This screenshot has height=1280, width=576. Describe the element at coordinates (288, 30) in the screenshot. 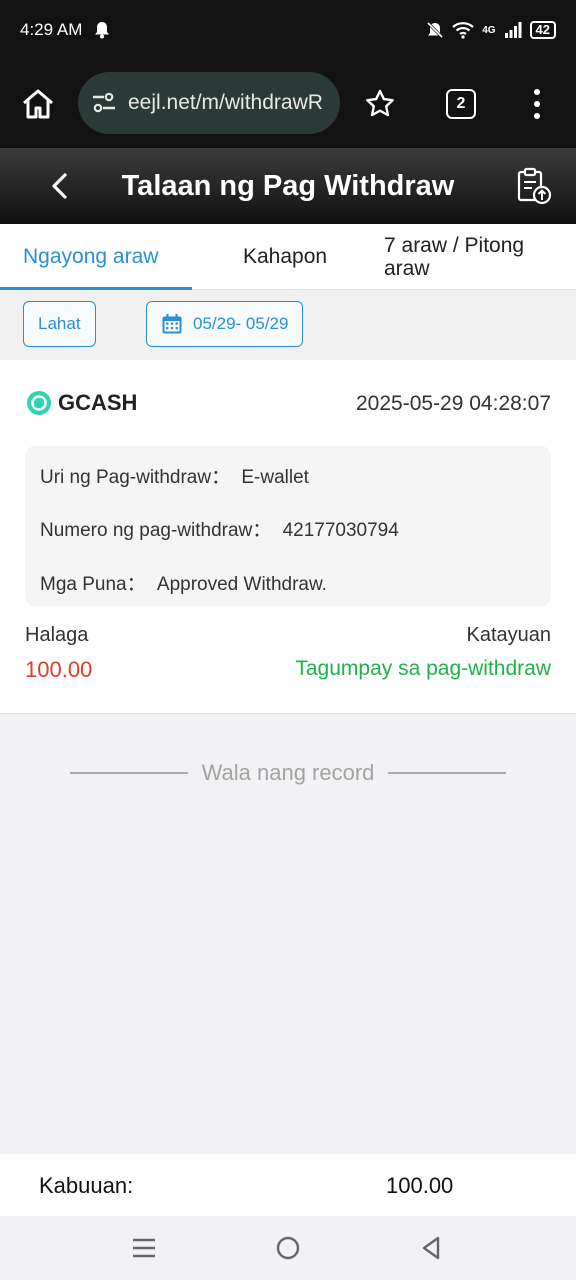

I see `status-bar: 4:29 AM 4G 42` at that location.